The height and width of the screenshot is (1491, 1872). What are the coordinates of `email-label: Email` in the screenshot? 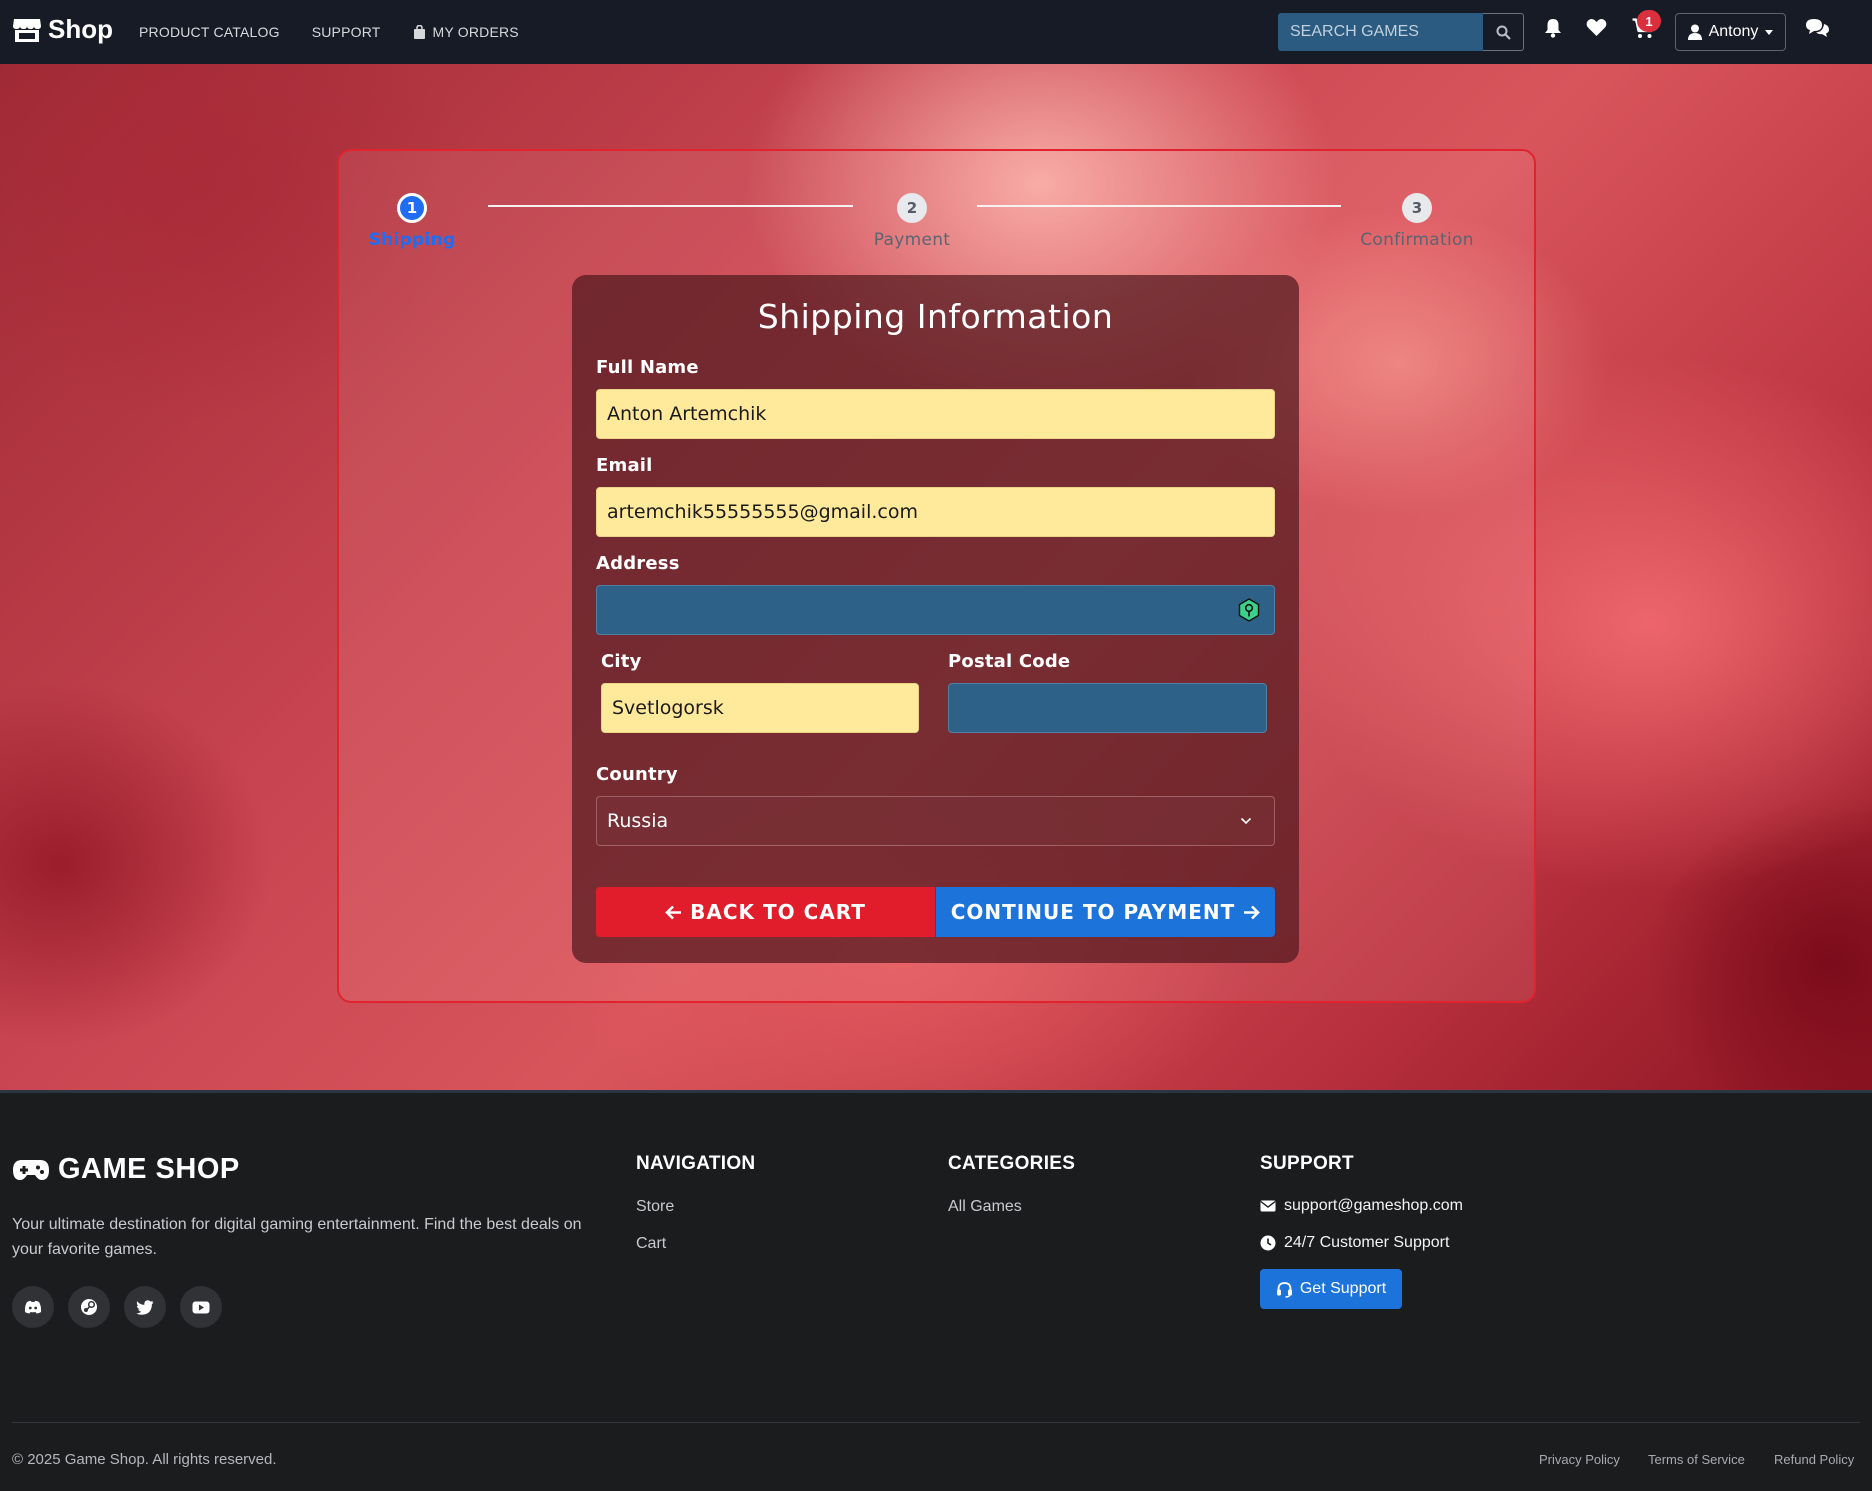 It's located at (624, 465).